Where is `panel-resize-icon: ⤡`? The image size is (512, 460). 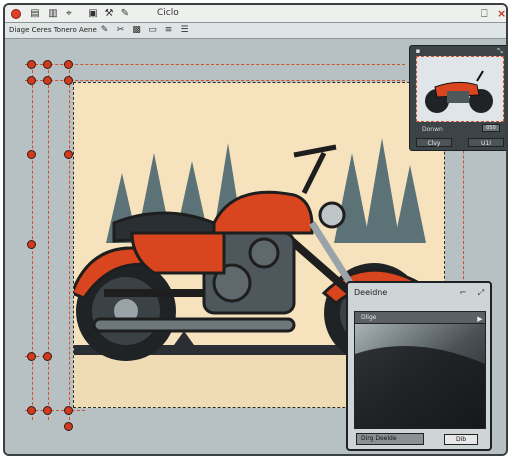 panel-resize-icon: ⤡ is located at coordinates (500, 51).